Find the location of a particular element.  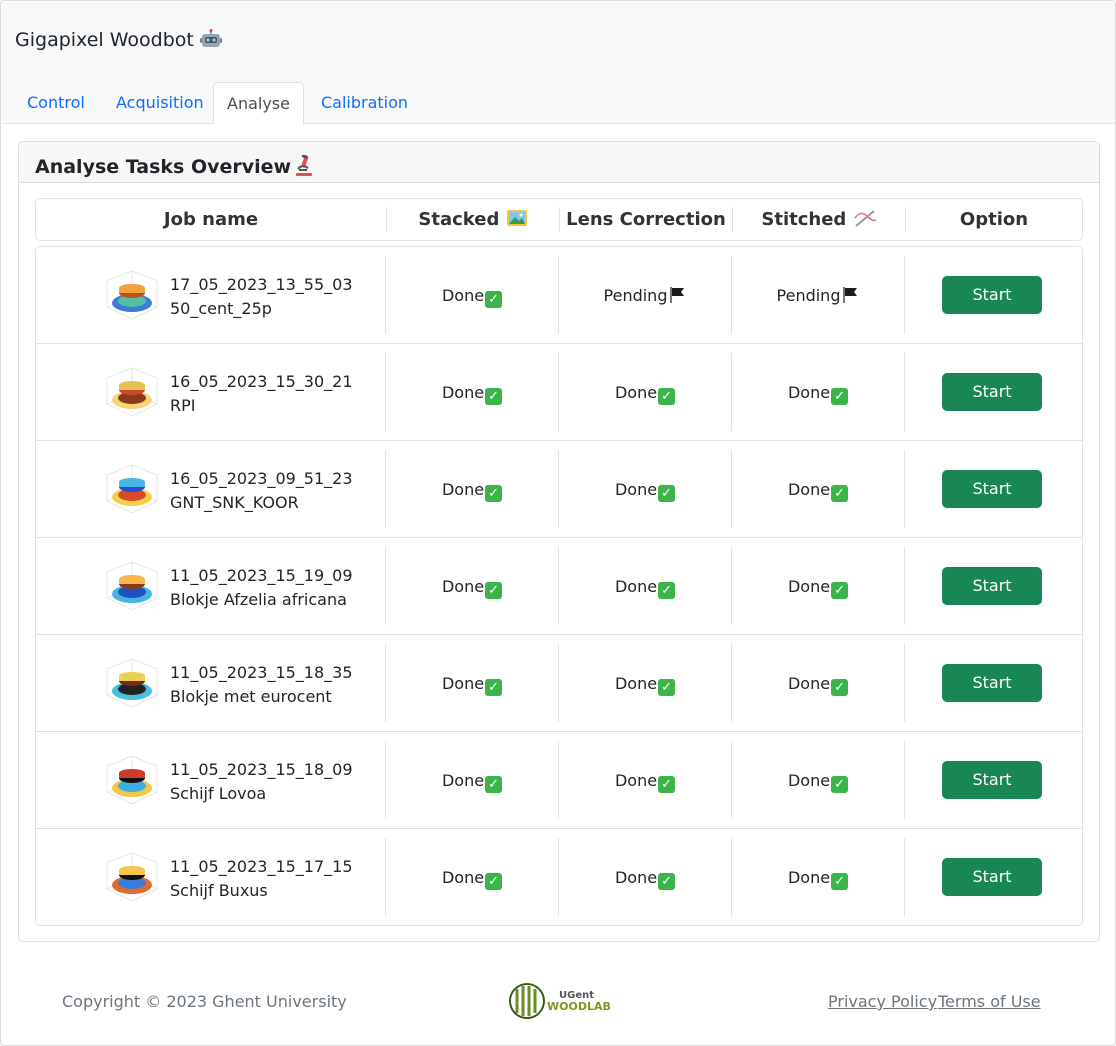

tab-calibration: Calibration is located at coordinates (364, 103).